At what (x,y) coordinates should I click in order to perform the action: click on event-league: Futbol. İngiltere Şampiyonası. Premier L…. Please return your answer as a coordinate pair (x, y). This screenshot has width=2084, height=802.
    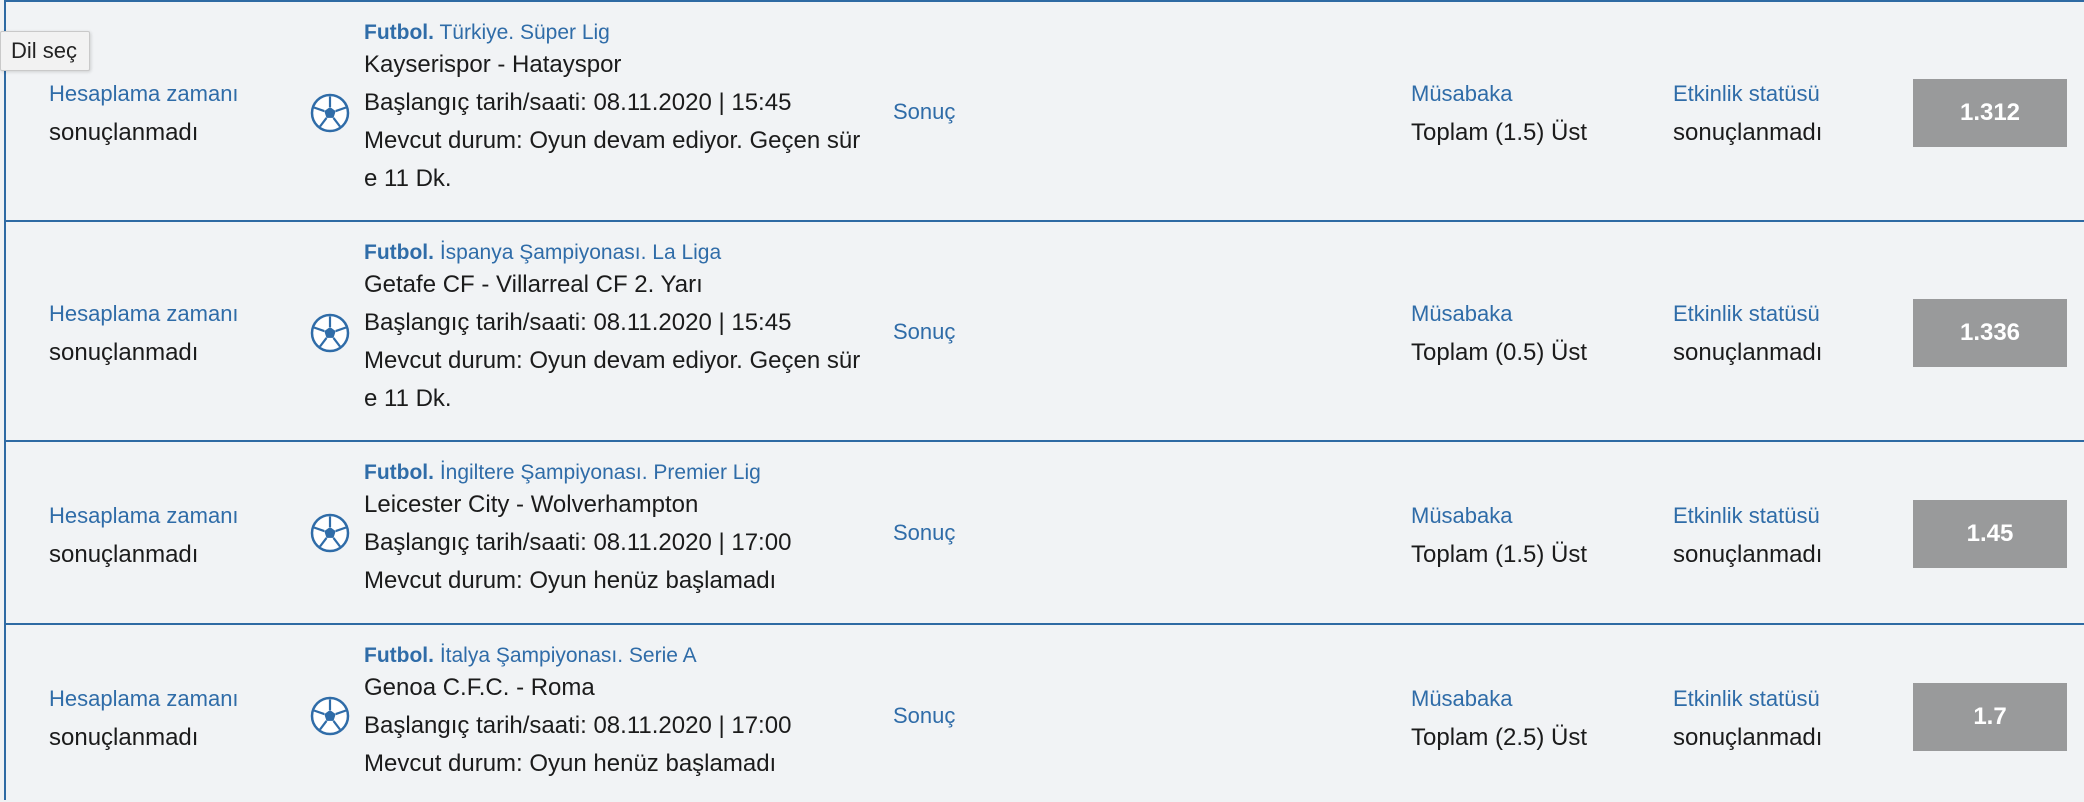
    Looking at the image, I should click on (614, 473).